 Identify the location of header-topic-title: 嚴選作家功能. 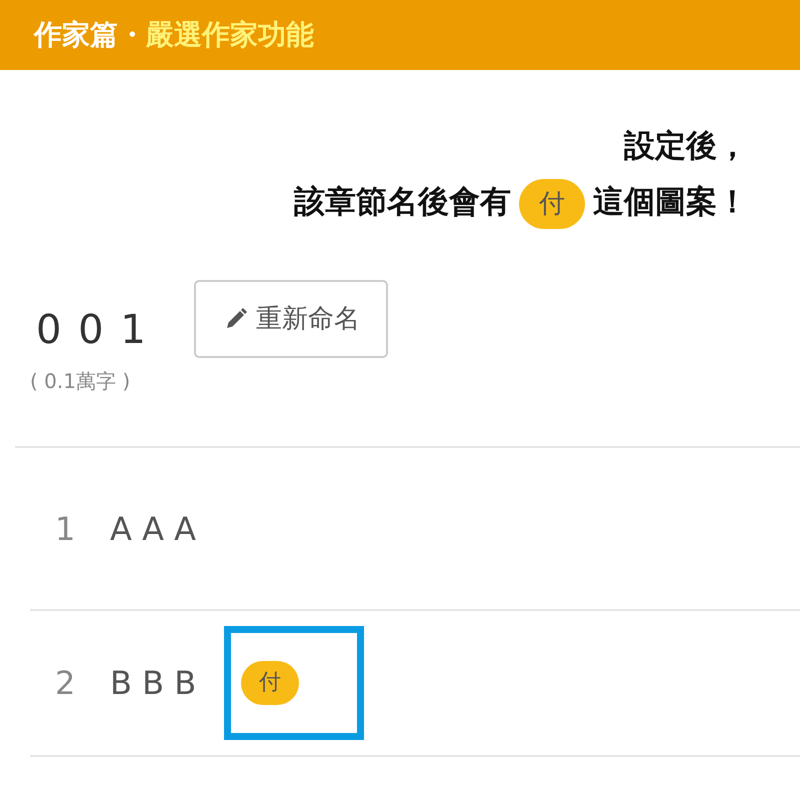
(230, 35).